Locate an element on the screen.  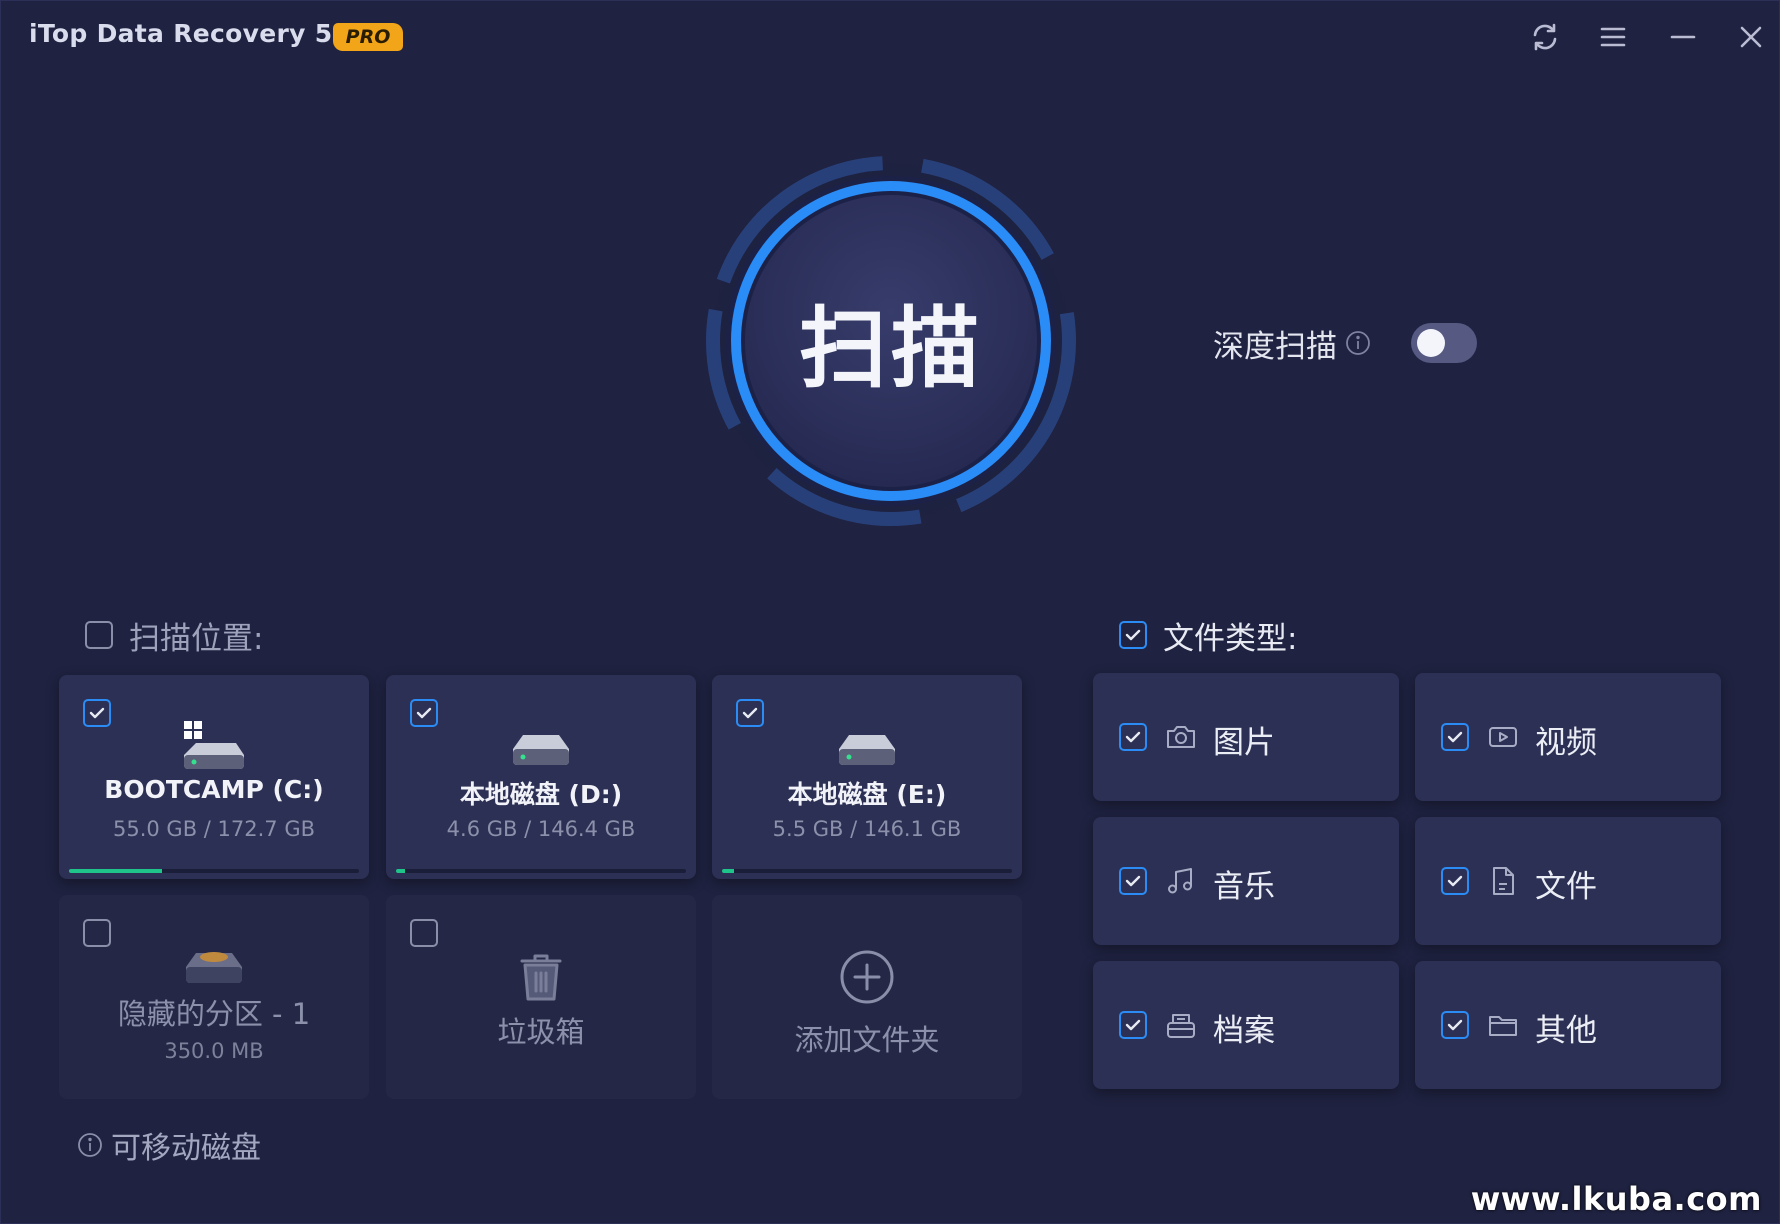
file-type-documents: 文件 is located at coordinates (1568, 881).